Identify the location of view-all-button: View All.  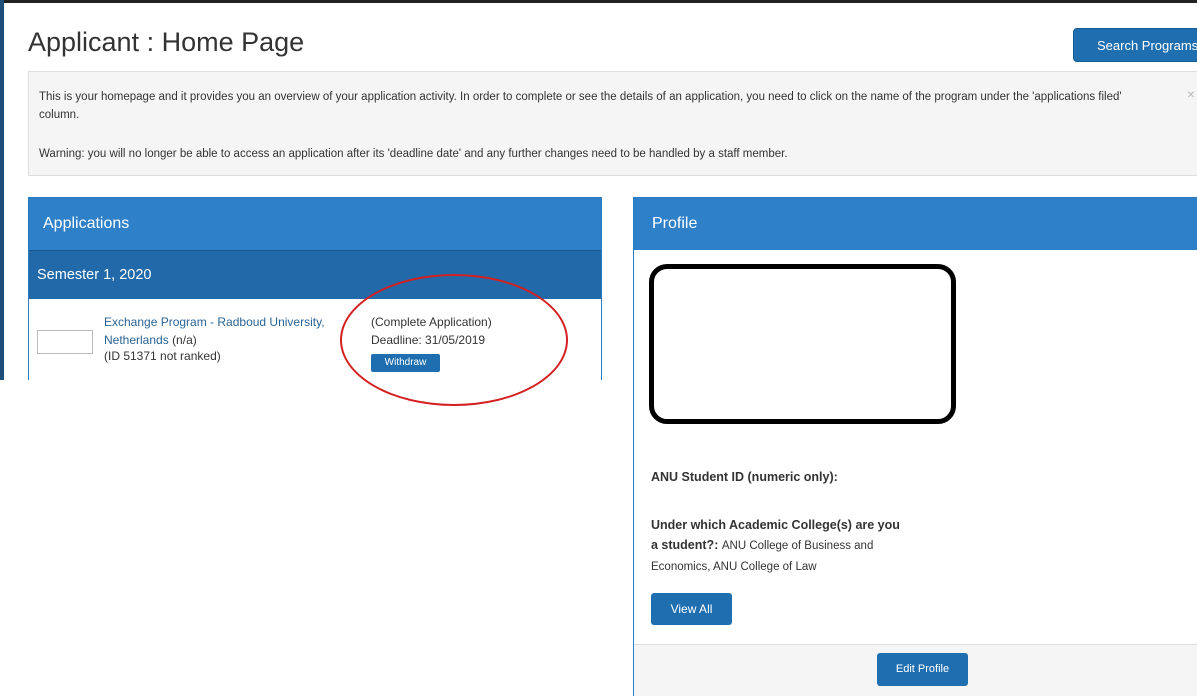
(691, 609).